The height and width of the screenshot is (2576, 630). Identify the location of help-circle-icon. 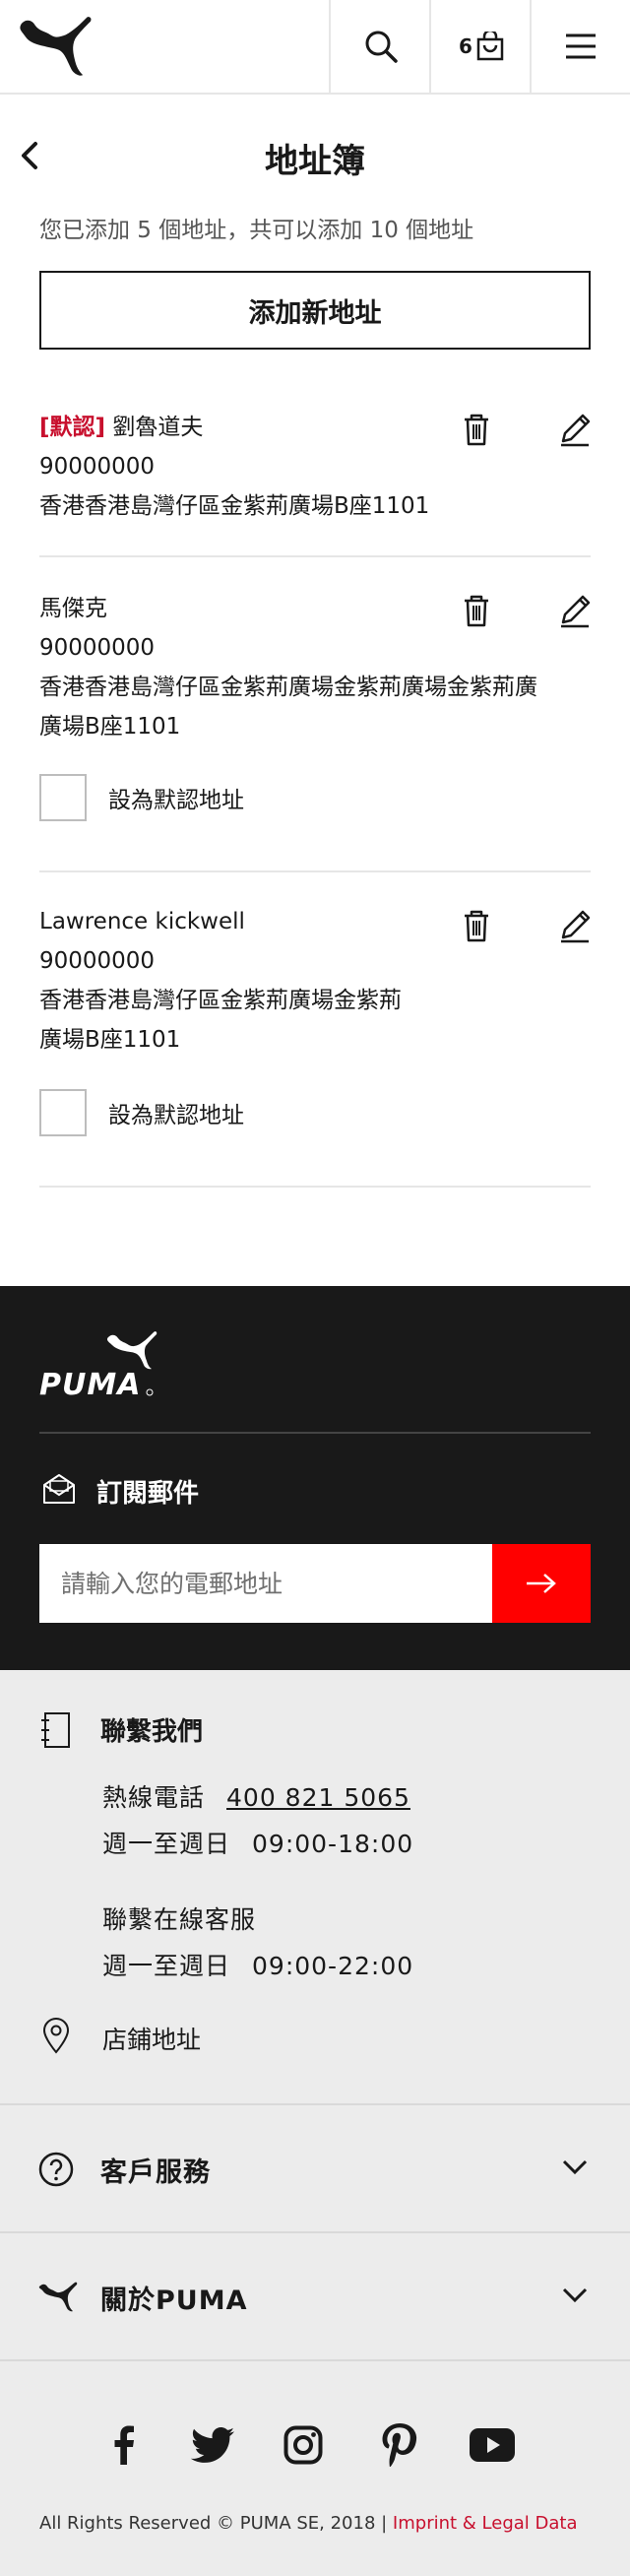
(56, 2169).